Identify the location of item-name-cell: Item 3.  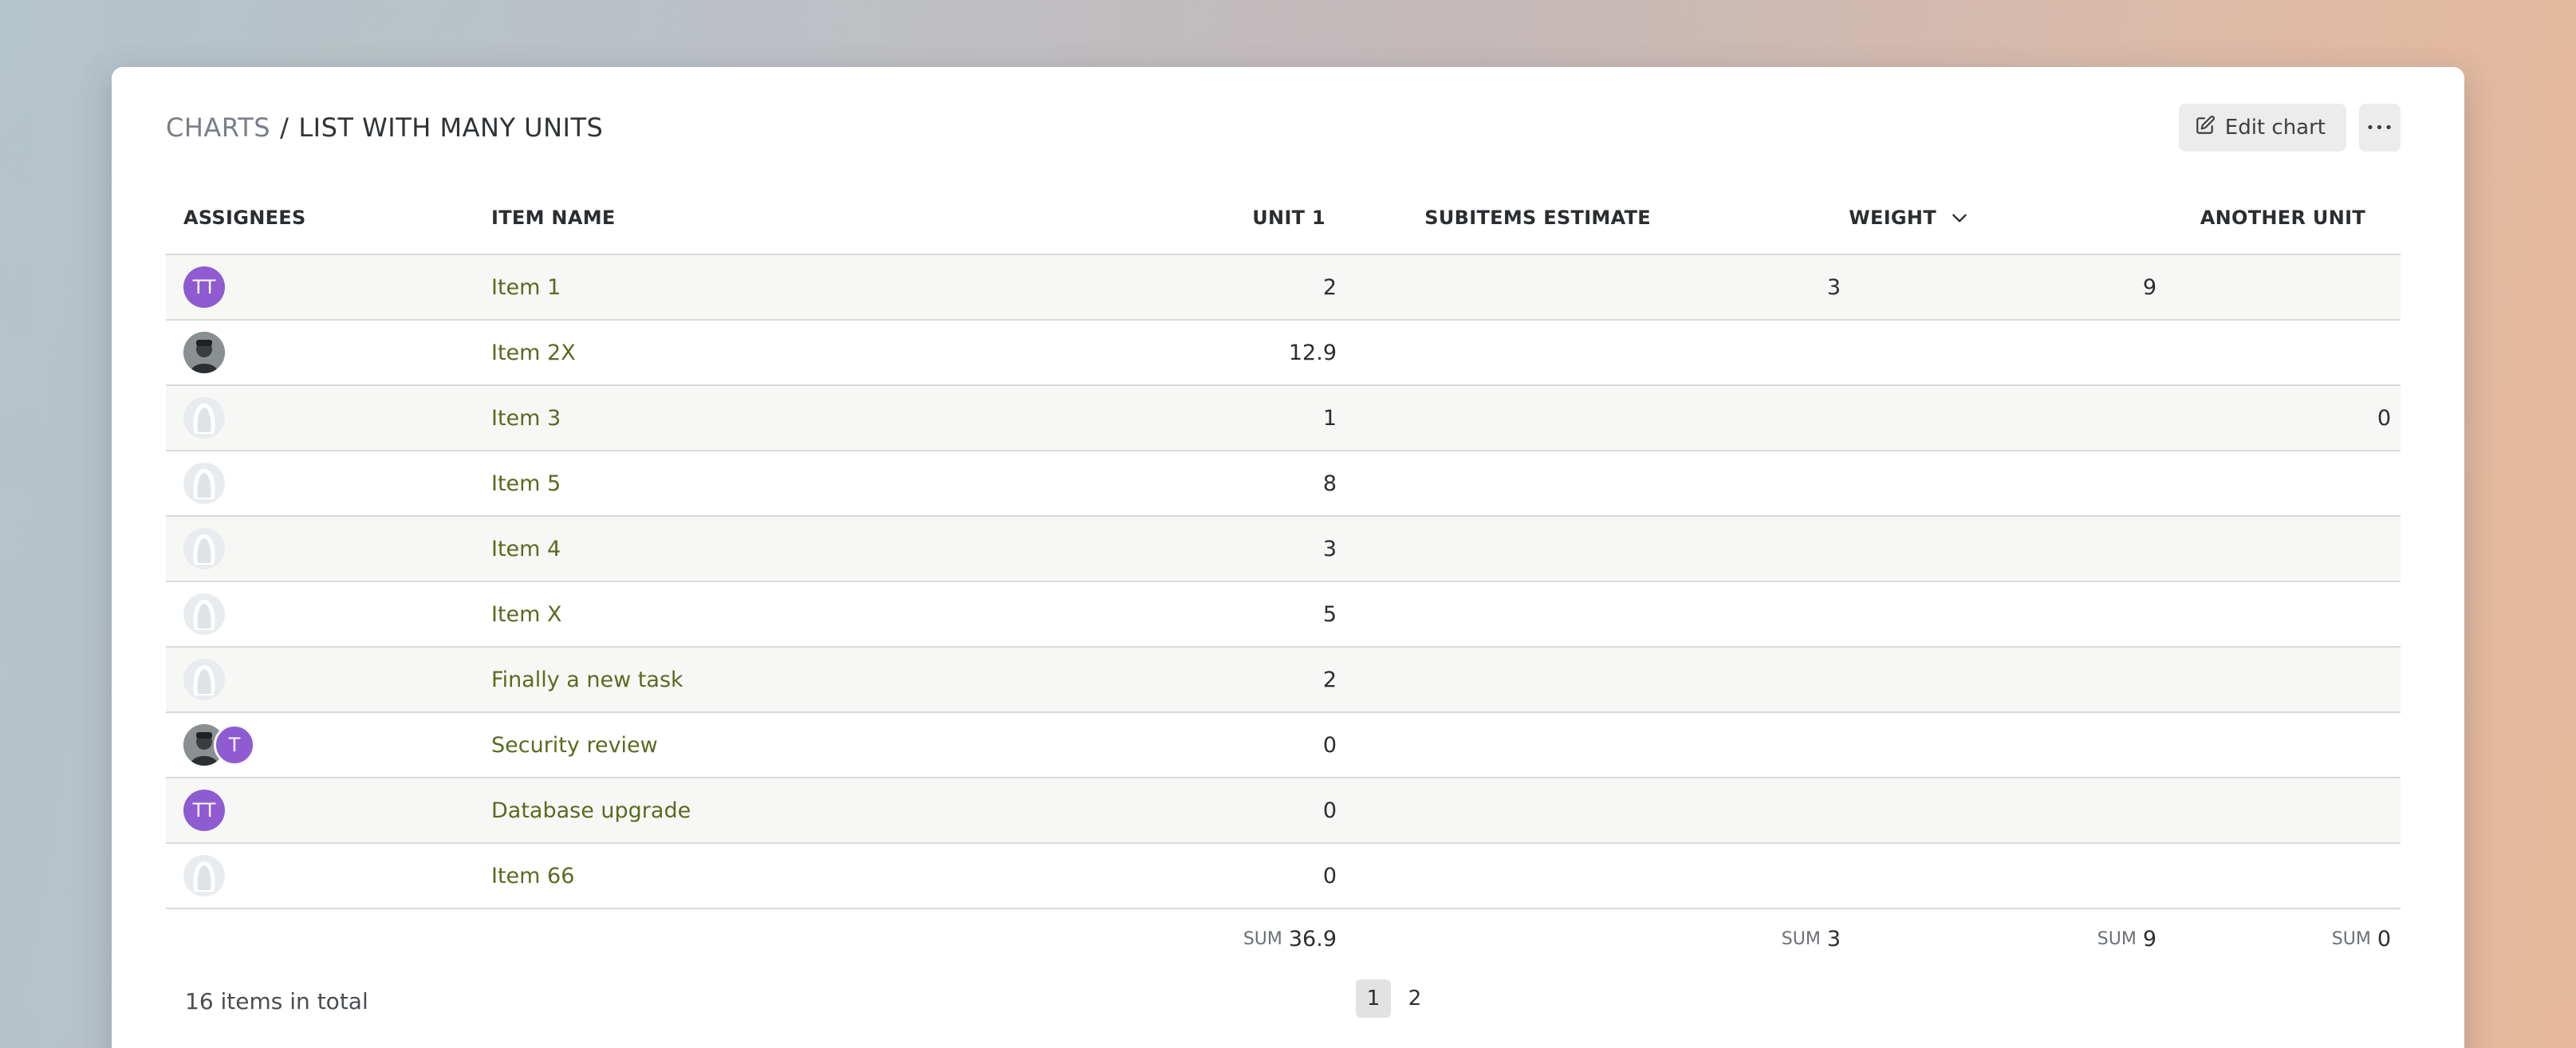
(690, 418).